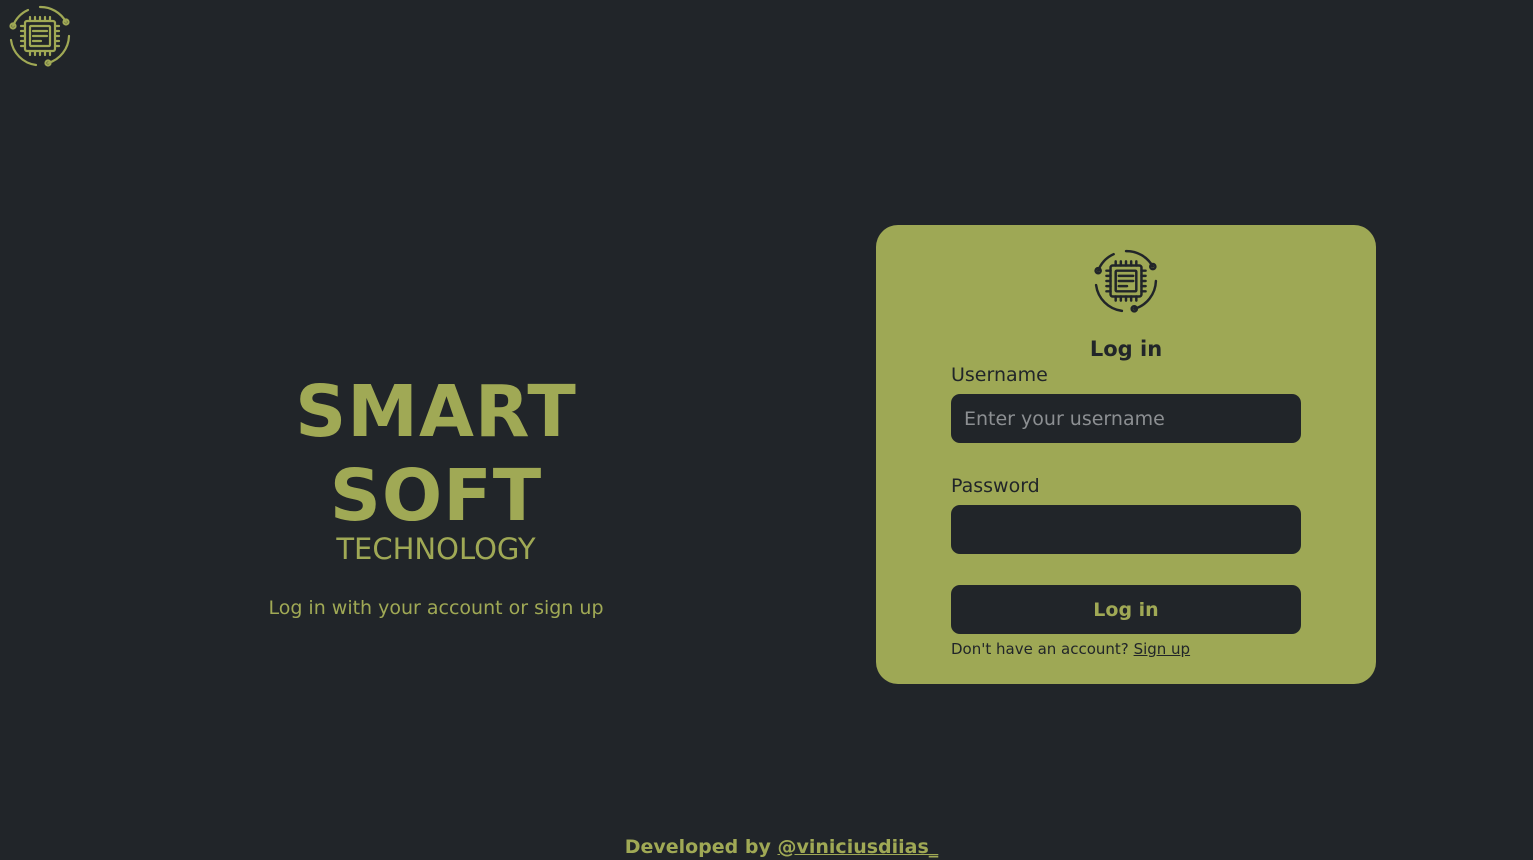  What do you see at coordinates (858, 847) in the screenshot?
I see `author-link: @viniciusdiias_` at bounding box center [858, 847].